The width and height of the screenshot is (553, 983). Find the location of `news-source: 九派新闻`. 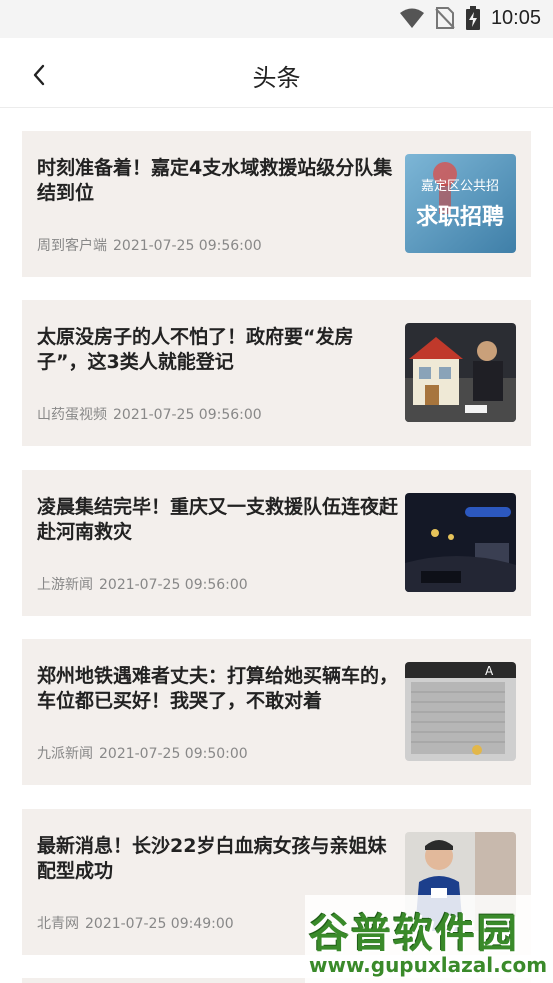

news-source: 九派新闻 is located at coordinates (65, 754).